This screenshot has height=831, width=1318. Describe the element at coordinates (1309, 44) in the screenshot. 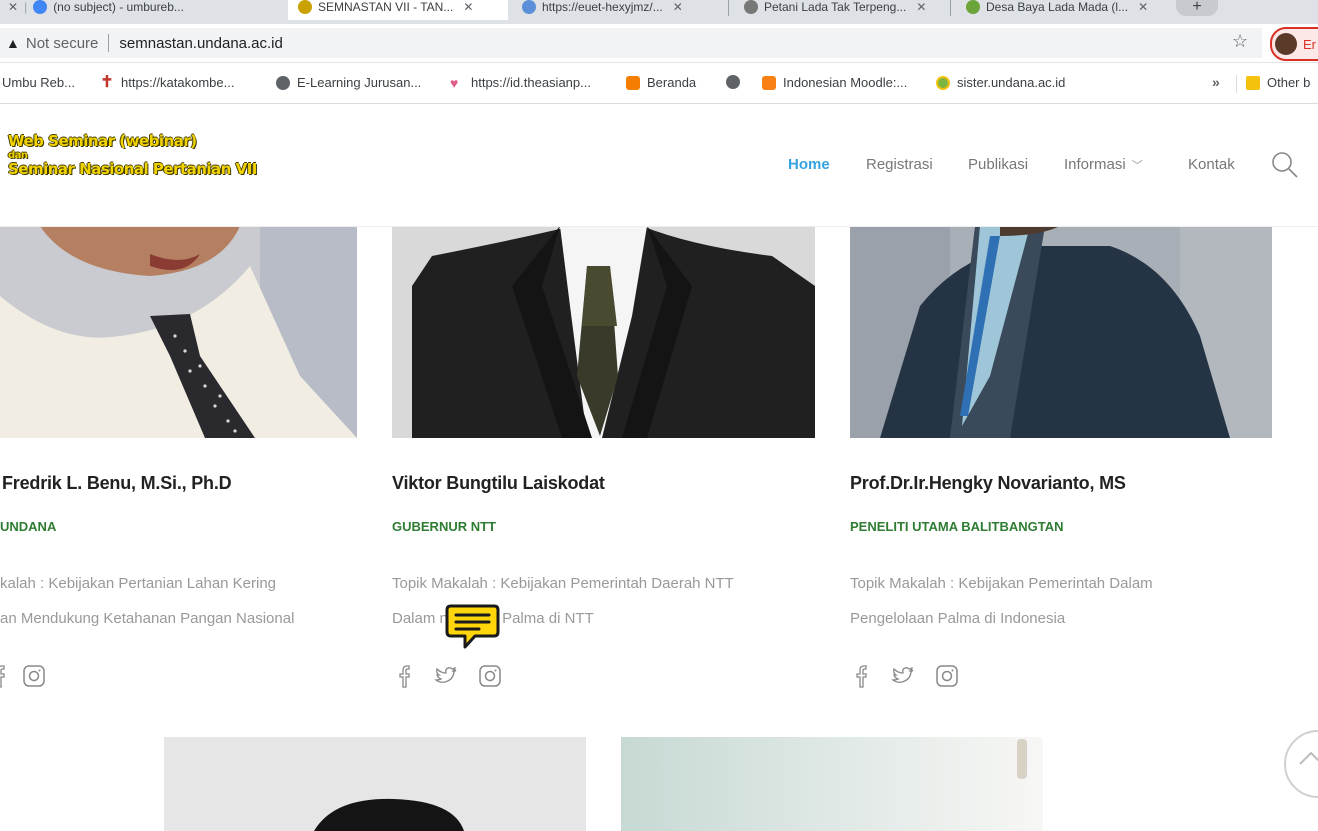

I see `profile-label: Er` at that location.